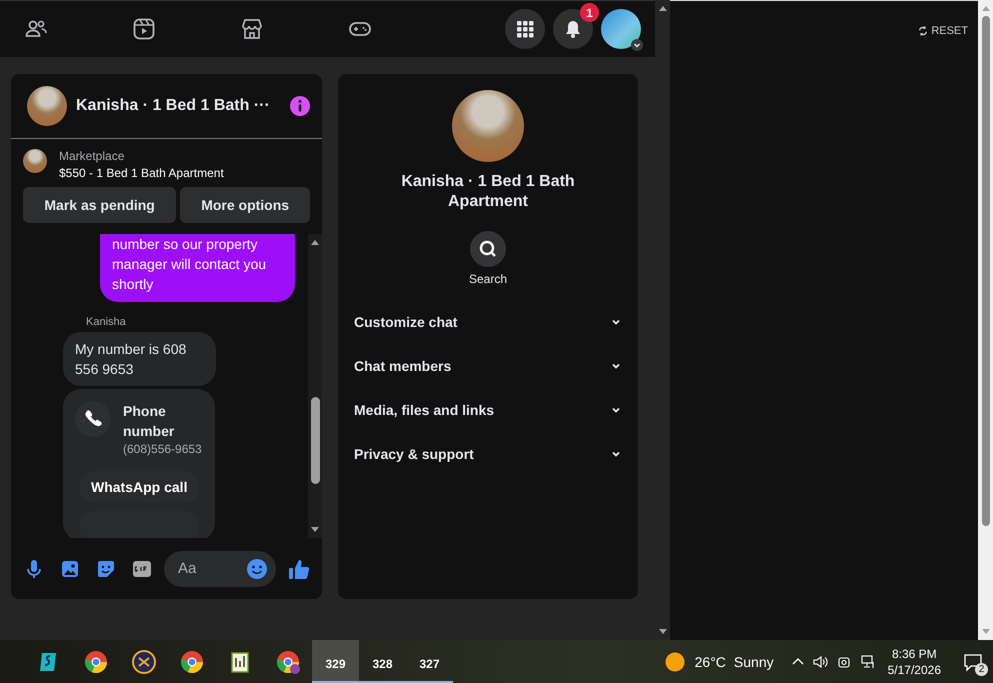  What do you see at coordinates (142, 568) in the screenshot?
I see `gif-icon` at bounding box center [142, 568].